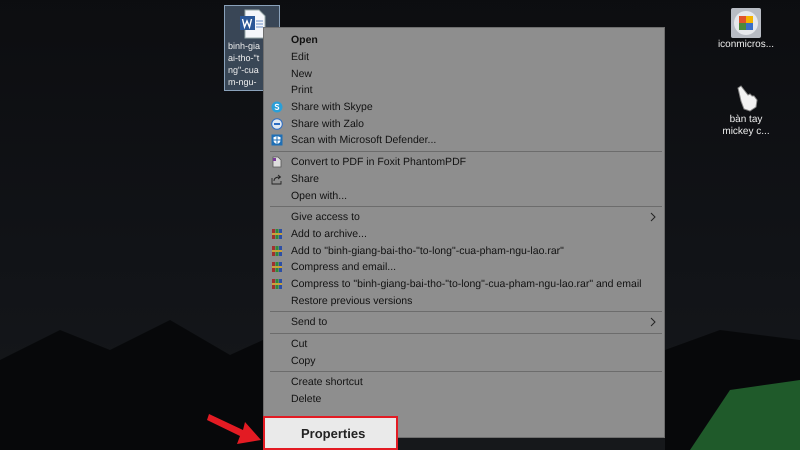 This screenshot has height=450, width=800. I want to click on menu-item: Cut, so click(464, 344).